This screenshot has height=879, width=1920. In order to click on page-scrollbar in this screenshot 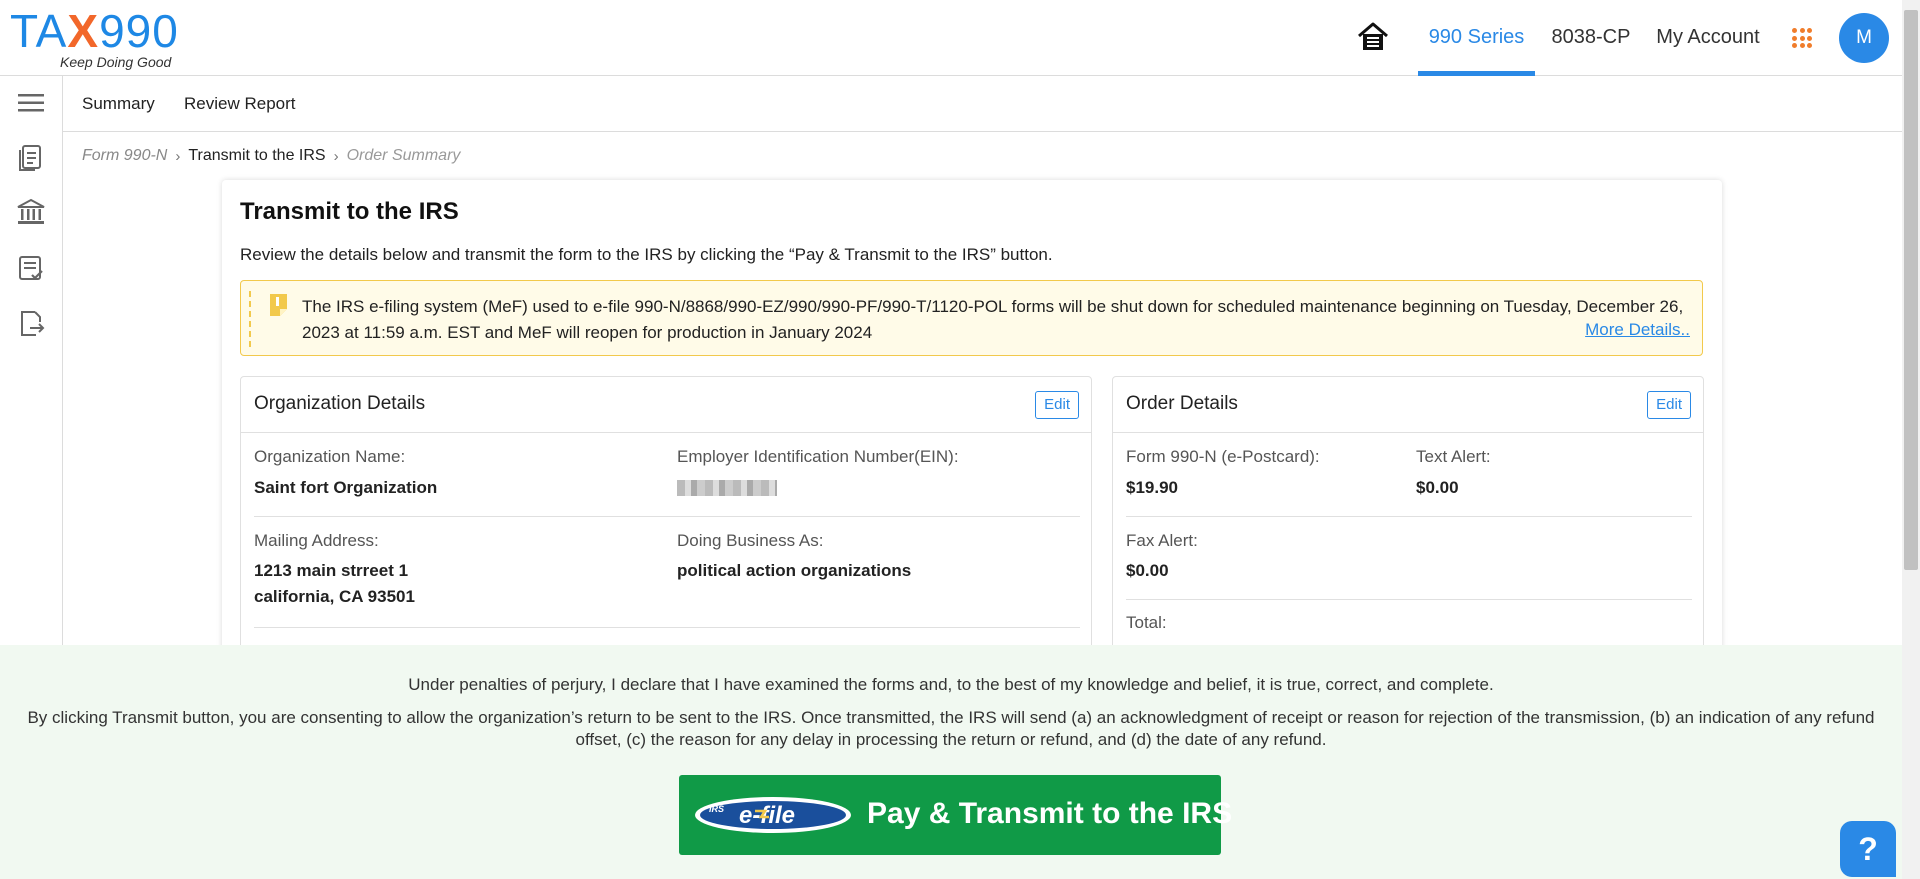, I will do `click(1911, 439)`.